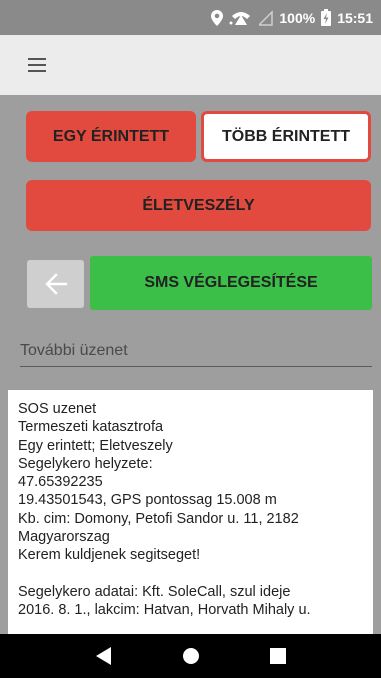 The image size is (381, 678). I want to click on arrow-left-icon, so click(55, 284).